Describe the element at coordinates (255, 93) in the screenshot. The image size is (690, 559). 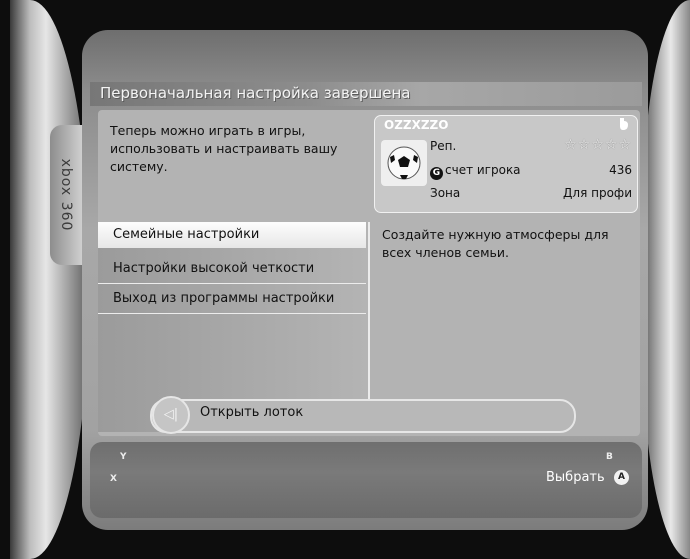
I see `page-title: Первоначальная настройка завершена` at that location.